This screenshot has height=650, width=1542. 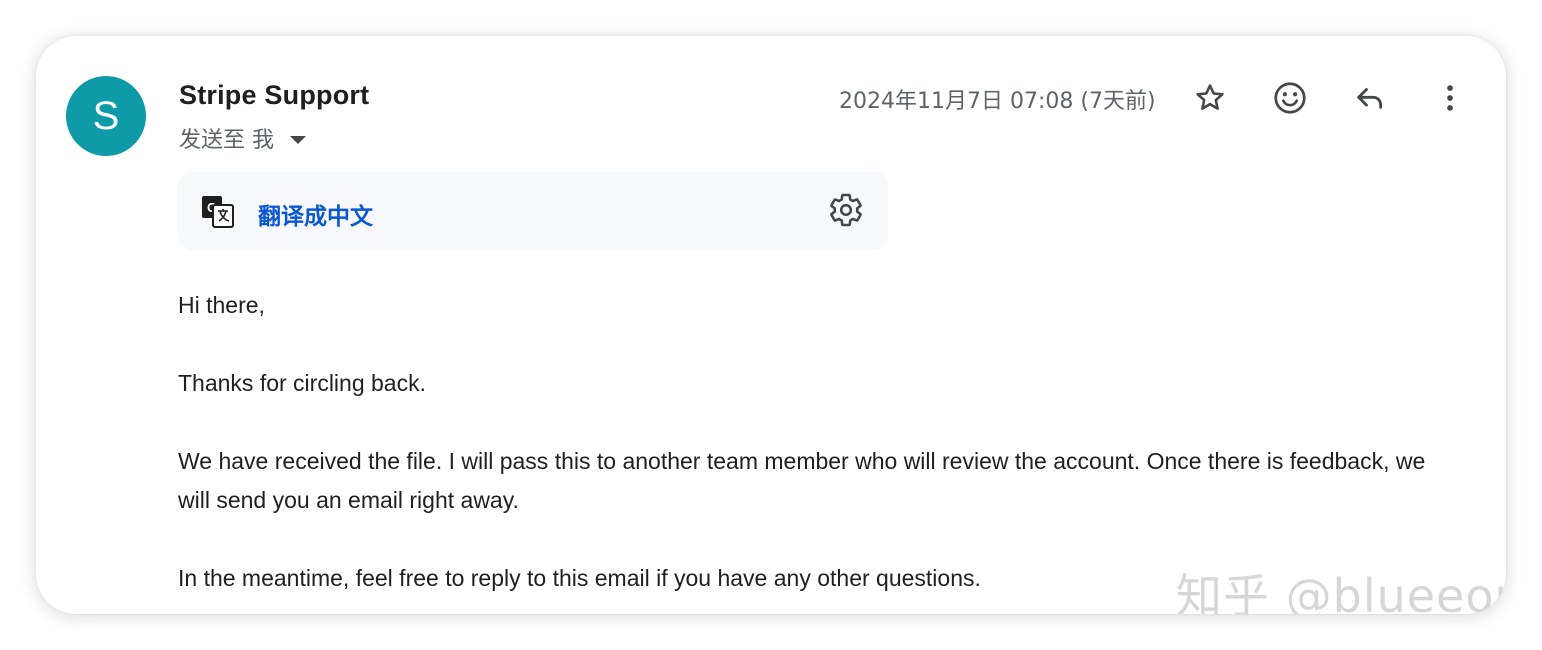 I want to click on recipient-label: 发送至 我, so click(x=226, y=140).